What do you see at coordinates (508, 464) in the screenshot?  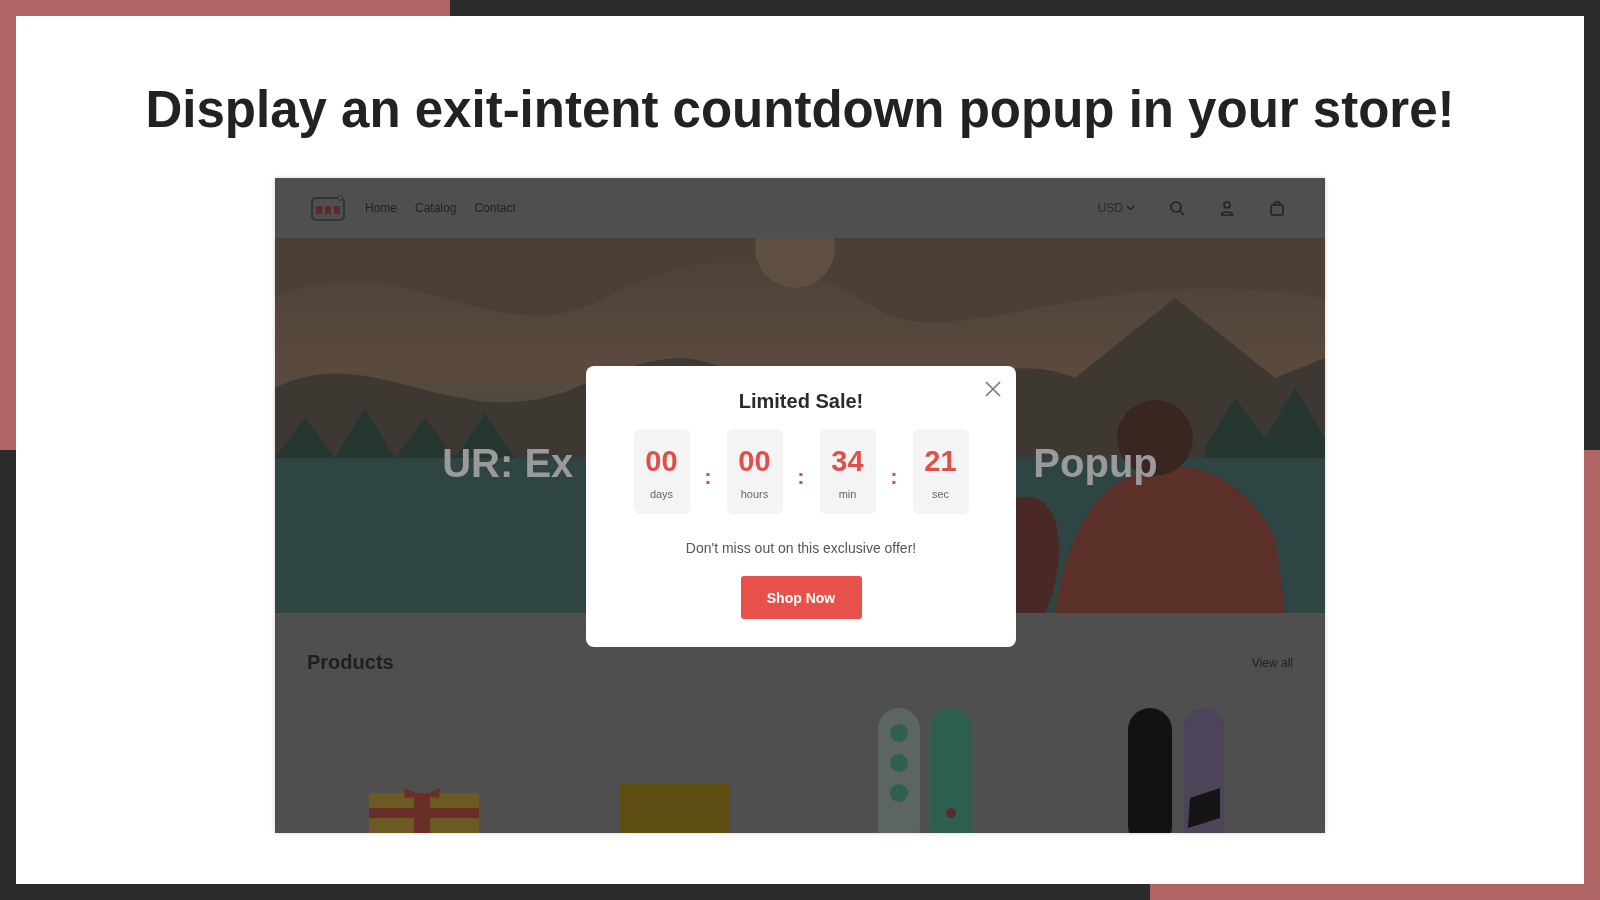 I see `hero-title-fragment: UR: Ex` at bounding box center [508, 464].